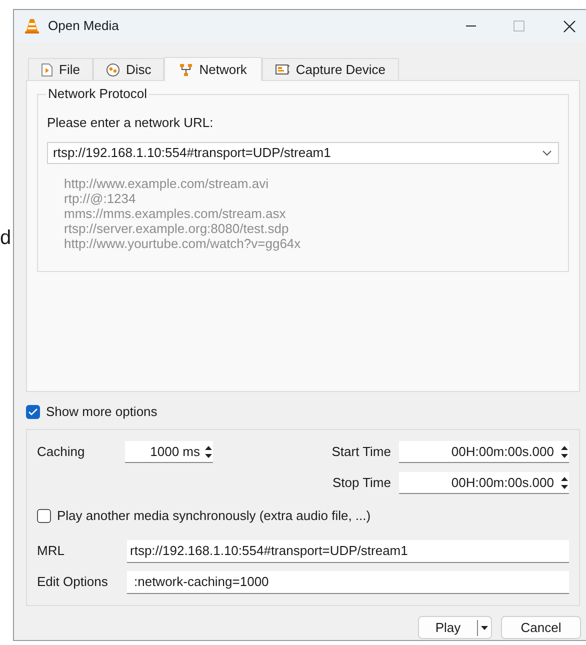 The image size is (586, 645). What do you see at coordinates (83, 26) in the screenshot?
I see `window-title: Open Media` at bounding box center [83, 26].